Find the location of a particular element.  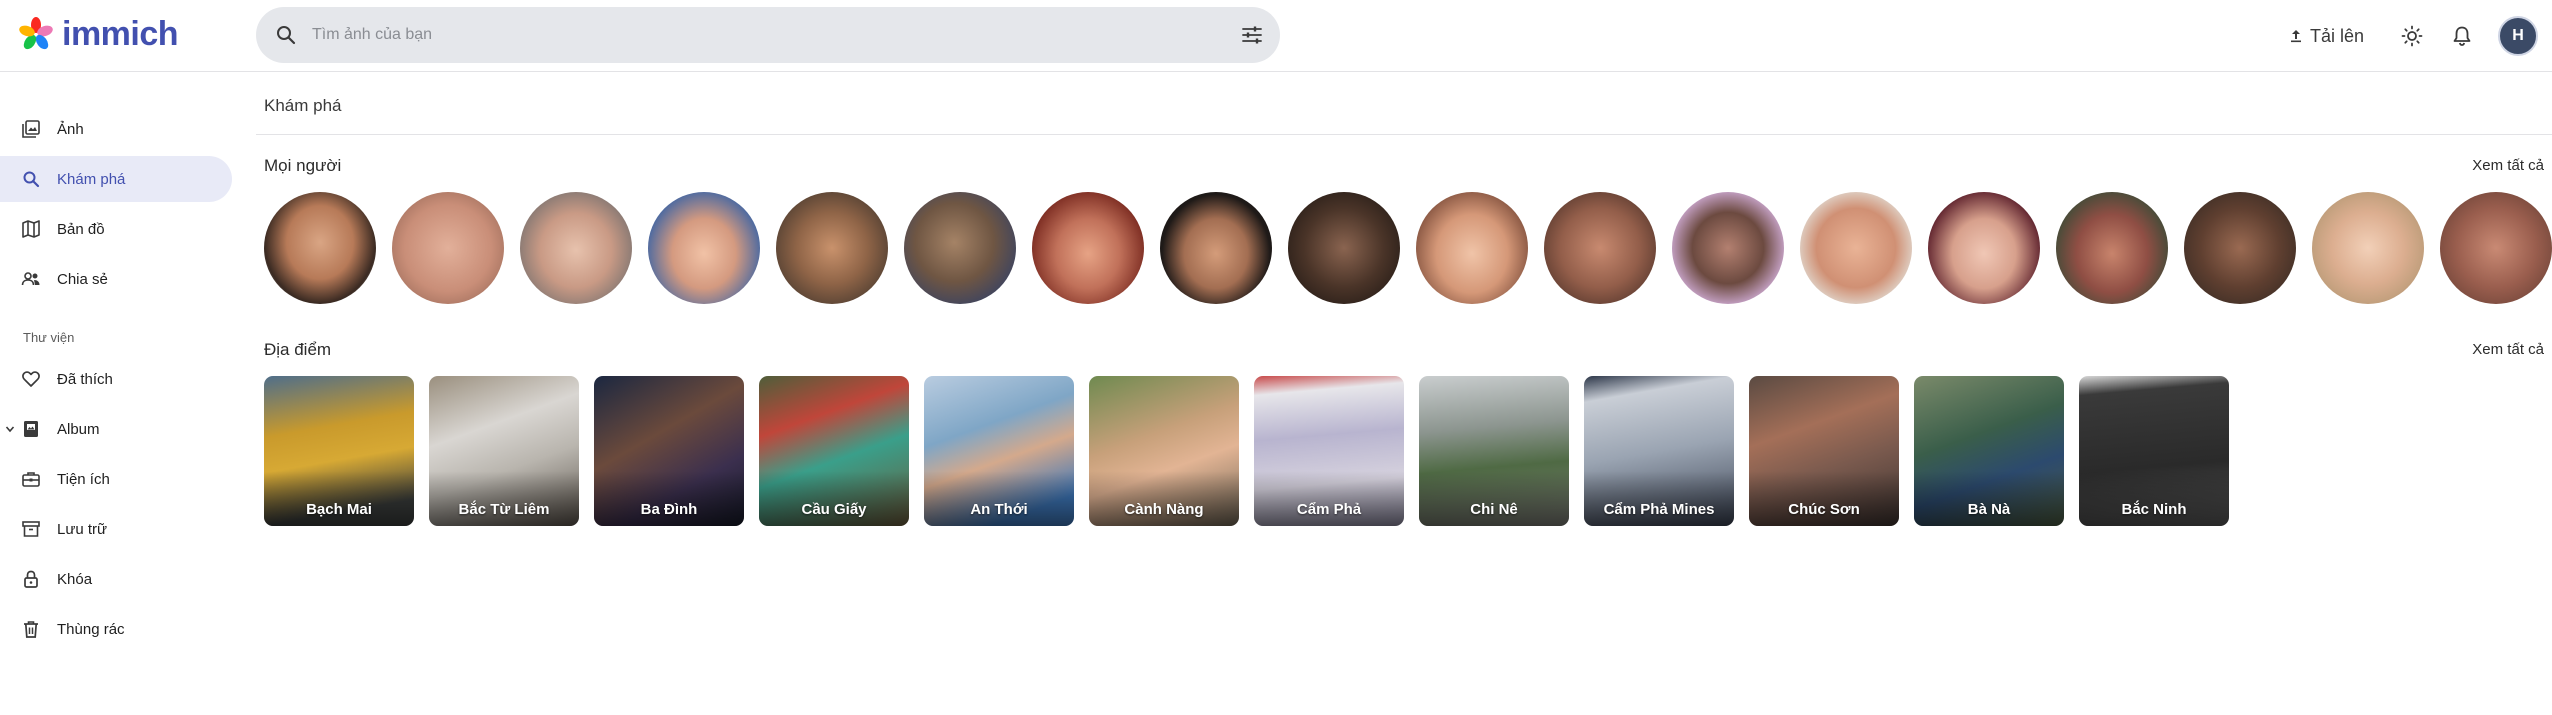

map-icon is located at coordinates (31, 229).